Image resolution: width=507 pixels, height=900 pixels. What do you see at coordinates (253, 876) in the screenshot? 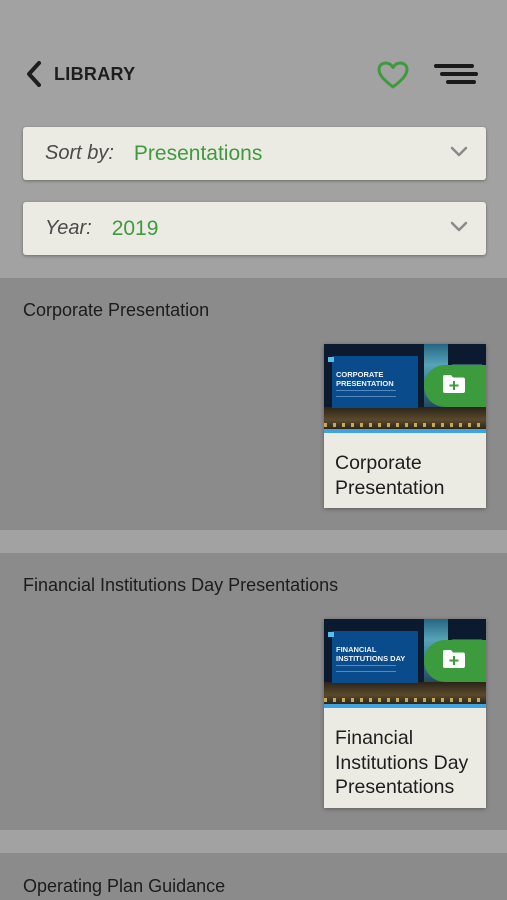
I see `library-section: Operating Plan Guidance` at bounding box center [253, 876].